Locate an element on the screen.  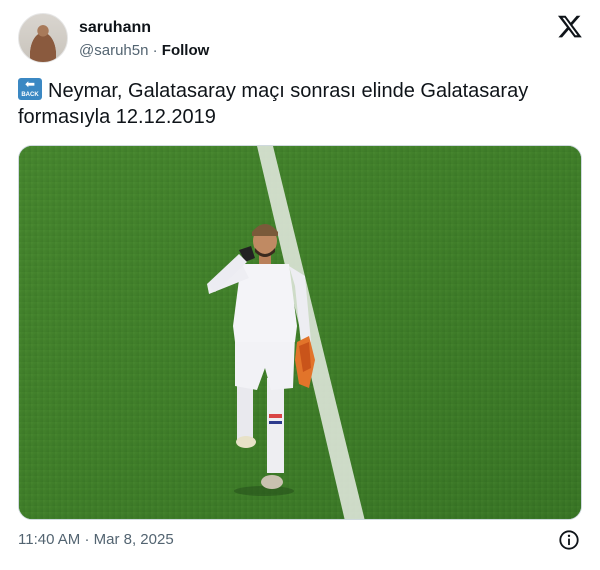
author-handle-row: @saruh5n · Follow is located at coordinates (144, 50).